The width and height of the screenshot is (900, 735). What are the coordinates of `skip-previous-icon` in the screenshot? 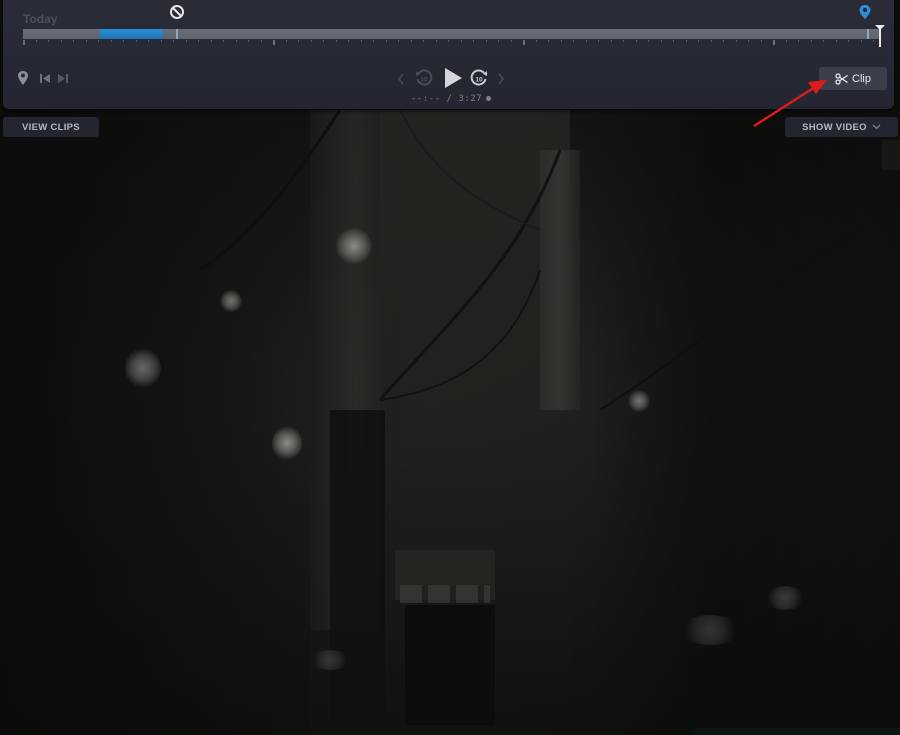 It's located at (45, 78).